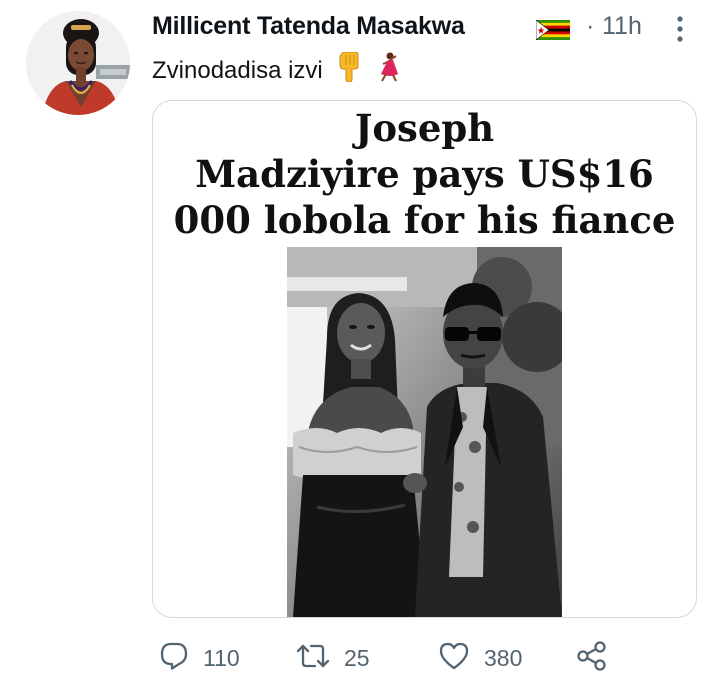  I want to click on reply-count: 110, so click(221, 657).